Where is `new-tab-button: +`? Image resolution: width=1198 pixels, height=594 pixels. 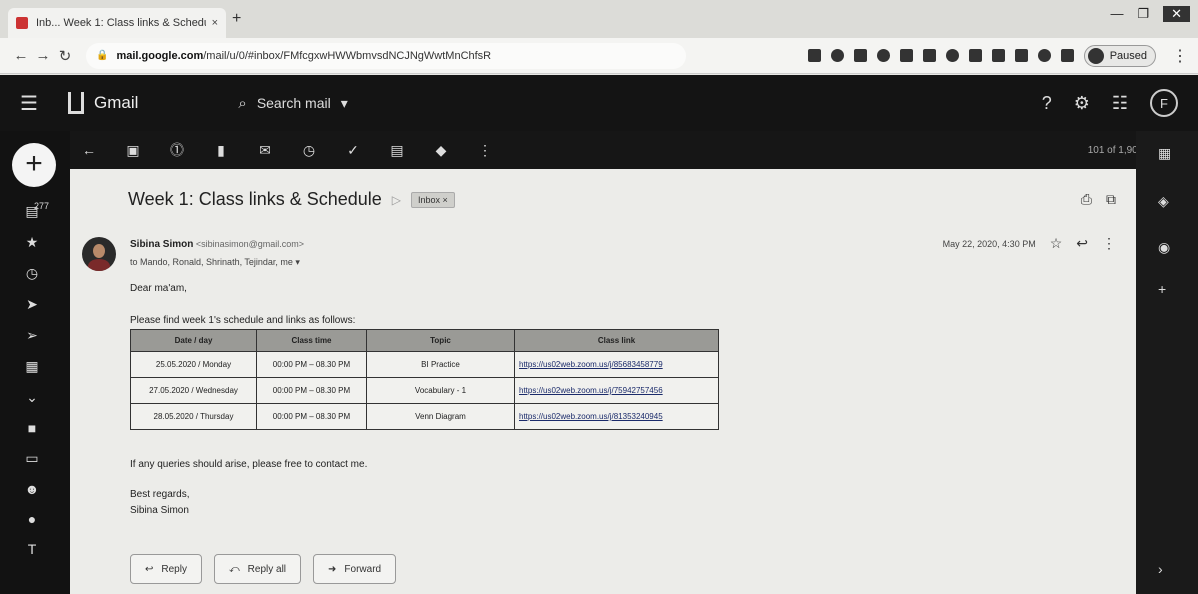
new-tab-button: + is located at coordinates (236, 19).